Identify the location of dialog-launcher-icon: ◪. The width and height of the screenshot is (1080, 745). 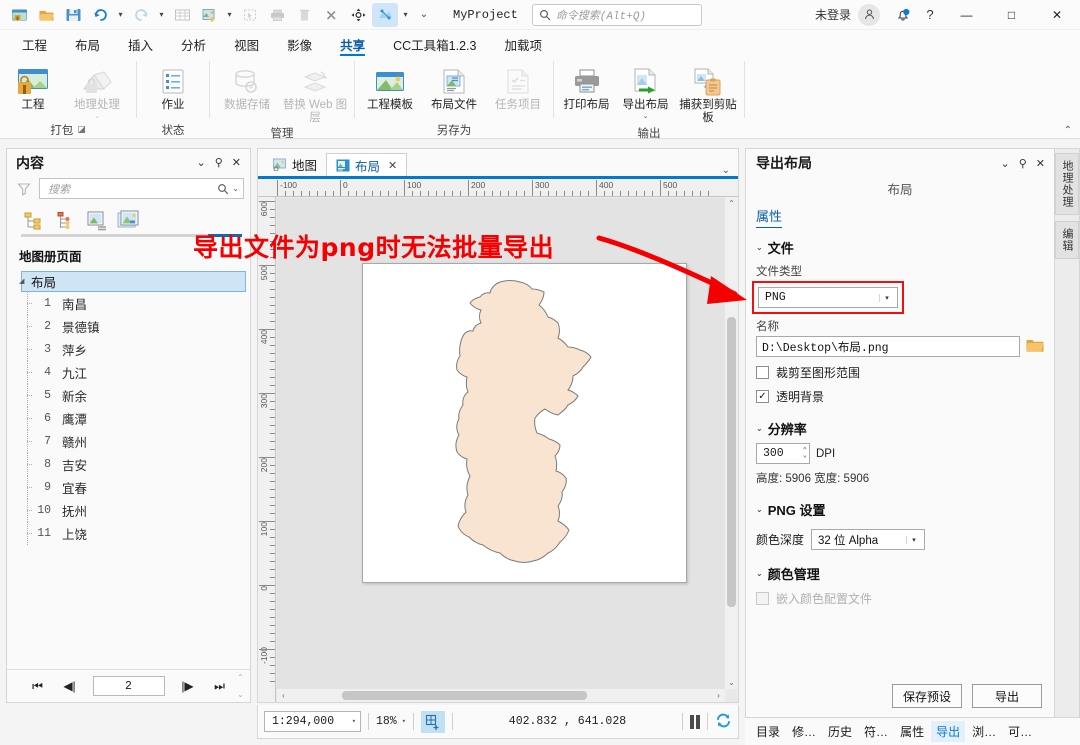
(81, 129).